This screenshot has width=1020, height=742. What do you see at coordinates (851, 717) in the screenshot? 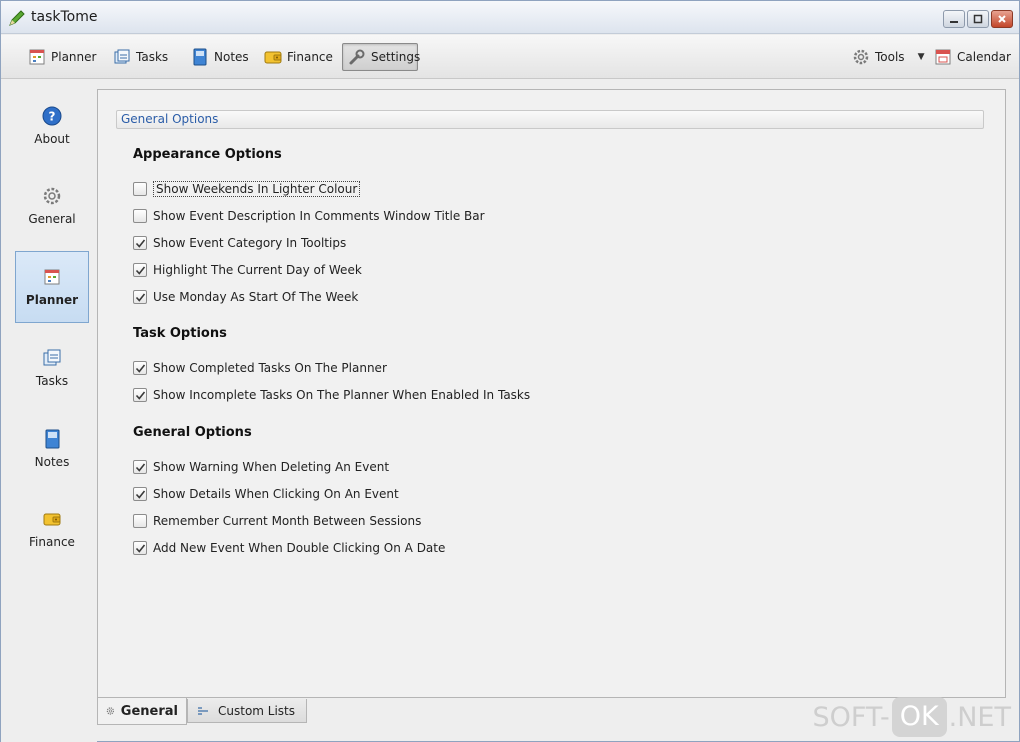
I see `watermark-left: SOFT-` at bounding box center [851, 717].